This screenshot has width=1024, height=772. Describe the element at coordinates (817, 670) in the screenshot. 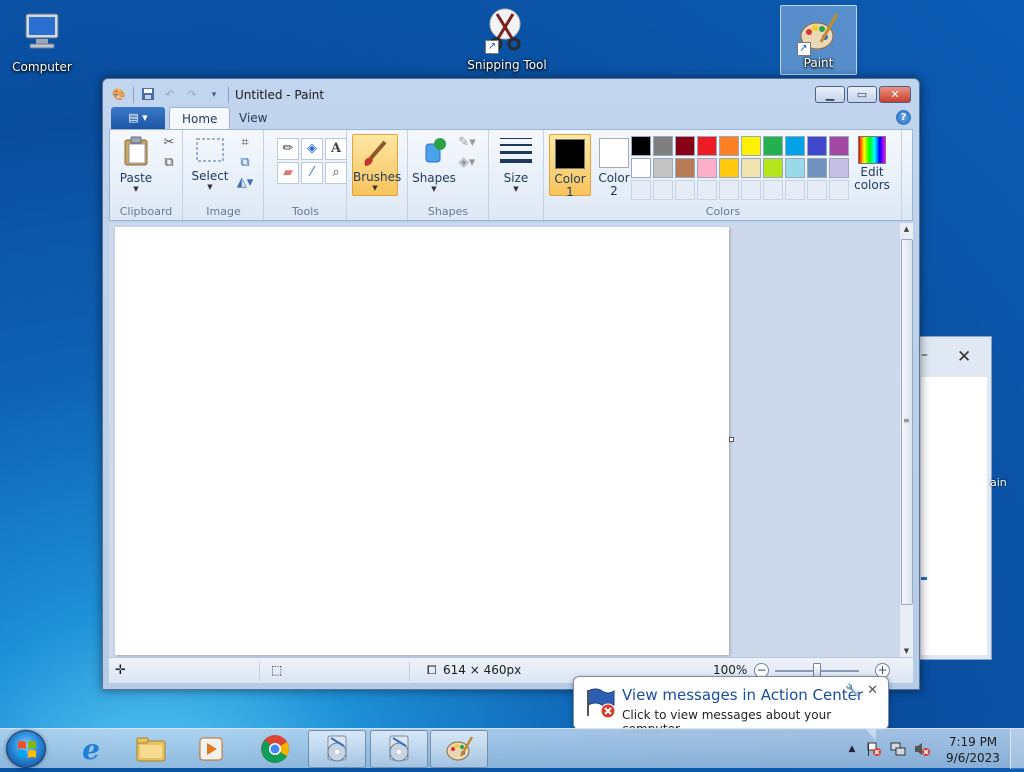

I see `zoom-slider-thumb` at that location.